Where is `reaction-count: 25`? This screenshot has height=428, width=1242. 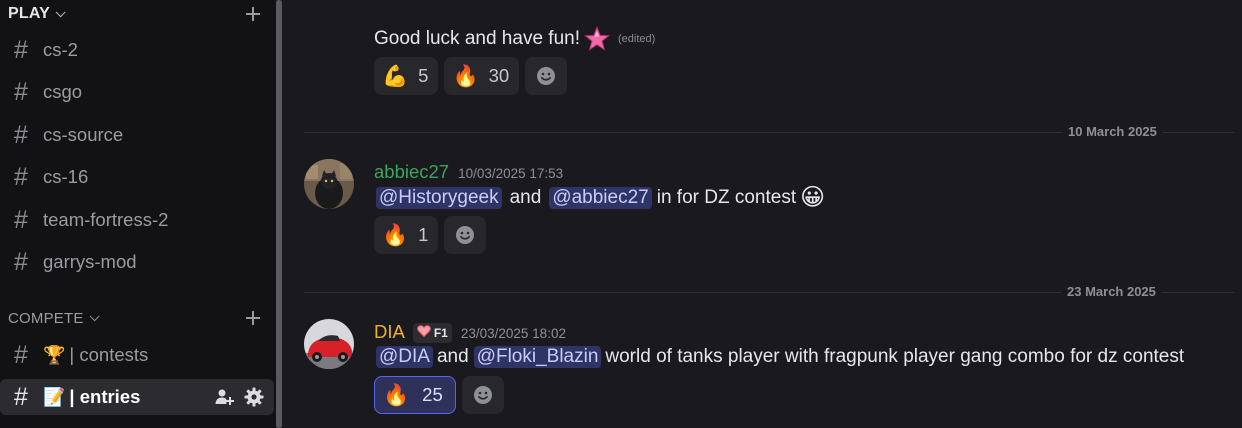
reaction-count: 25 is located at coordinates (432, 394).